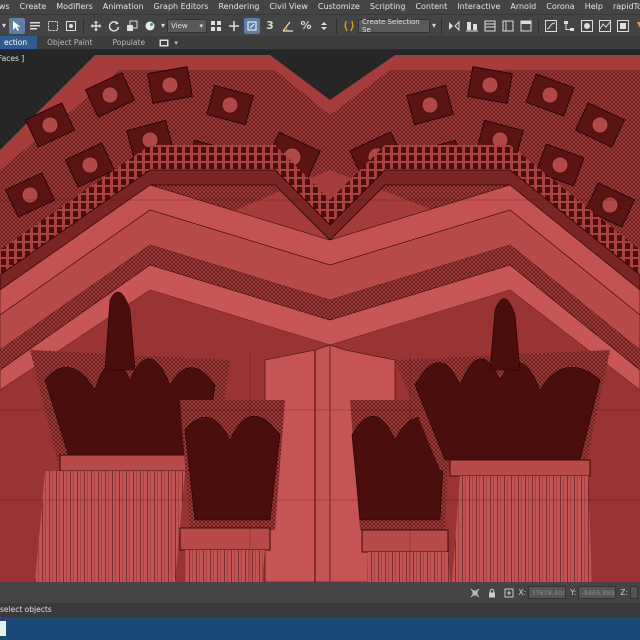 The image size is (640, 640). What do you see at coordinates (393, 7) in the screenshot?
I see `menu-scripting: Scripting` at bounding box center [393, 7].